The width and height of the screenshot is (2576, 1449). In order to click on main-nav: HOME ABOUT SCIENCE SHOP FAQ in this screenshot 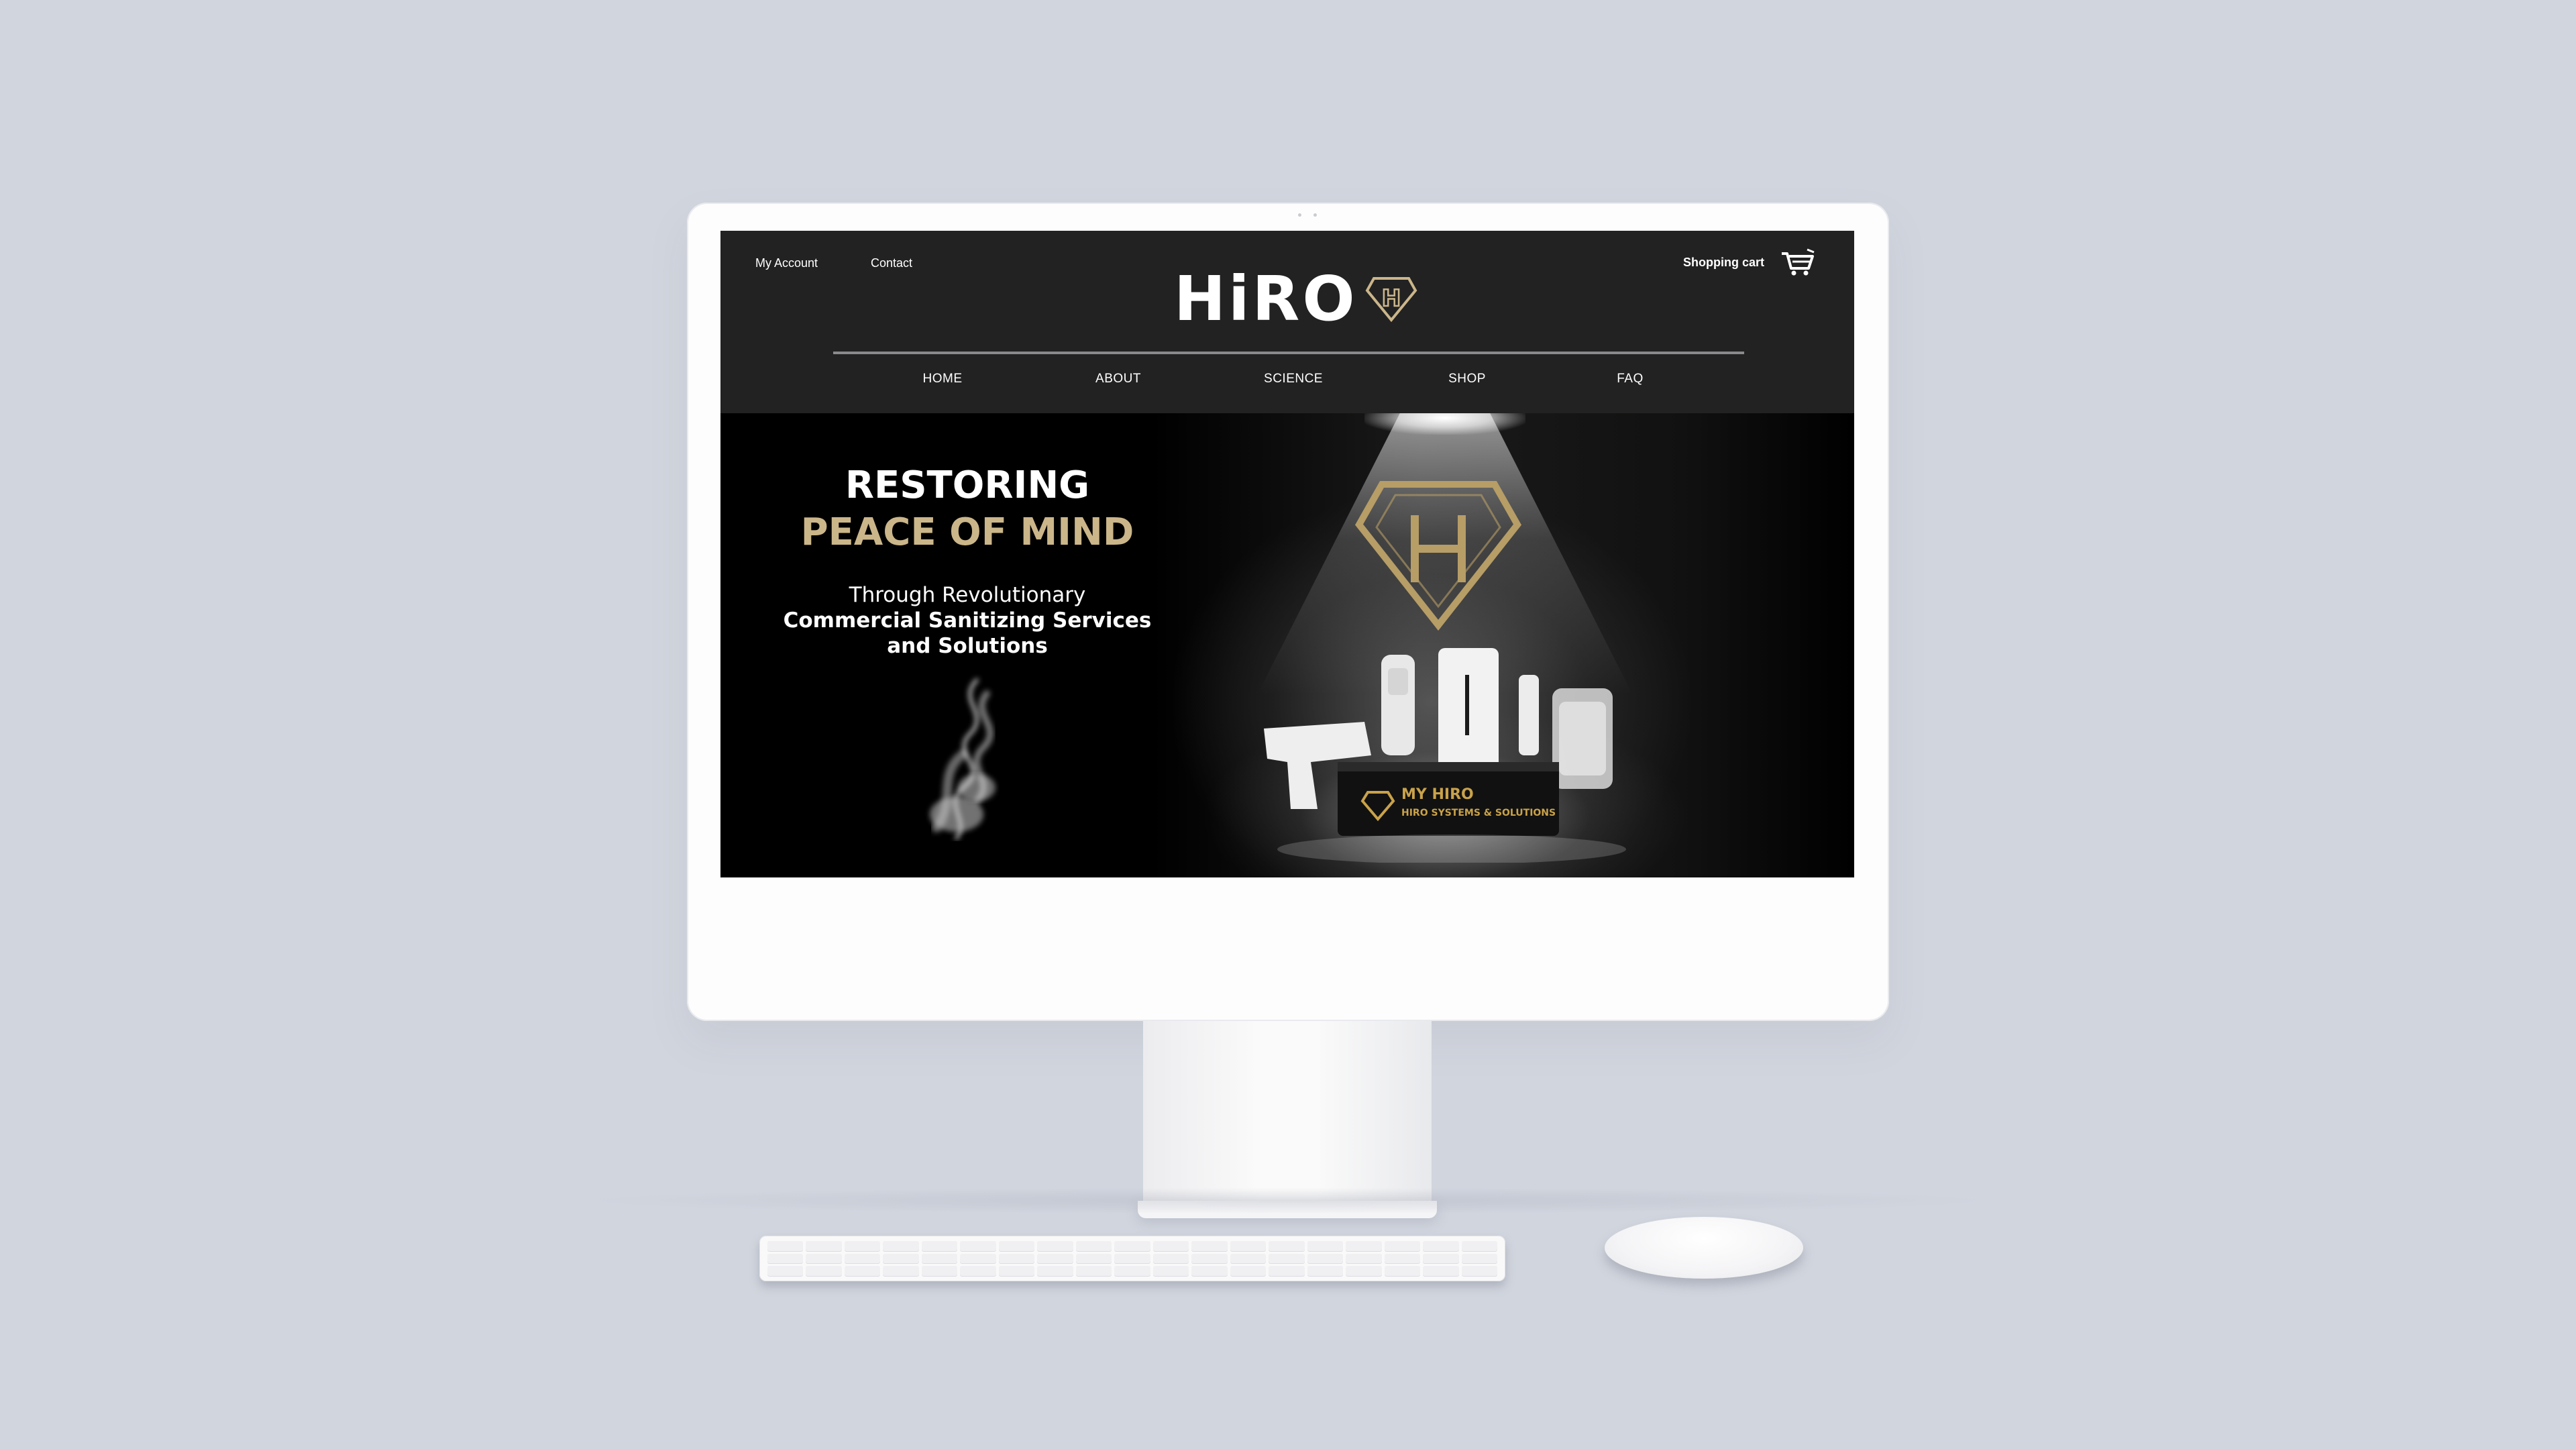, I will do `click(1287, 385)`.